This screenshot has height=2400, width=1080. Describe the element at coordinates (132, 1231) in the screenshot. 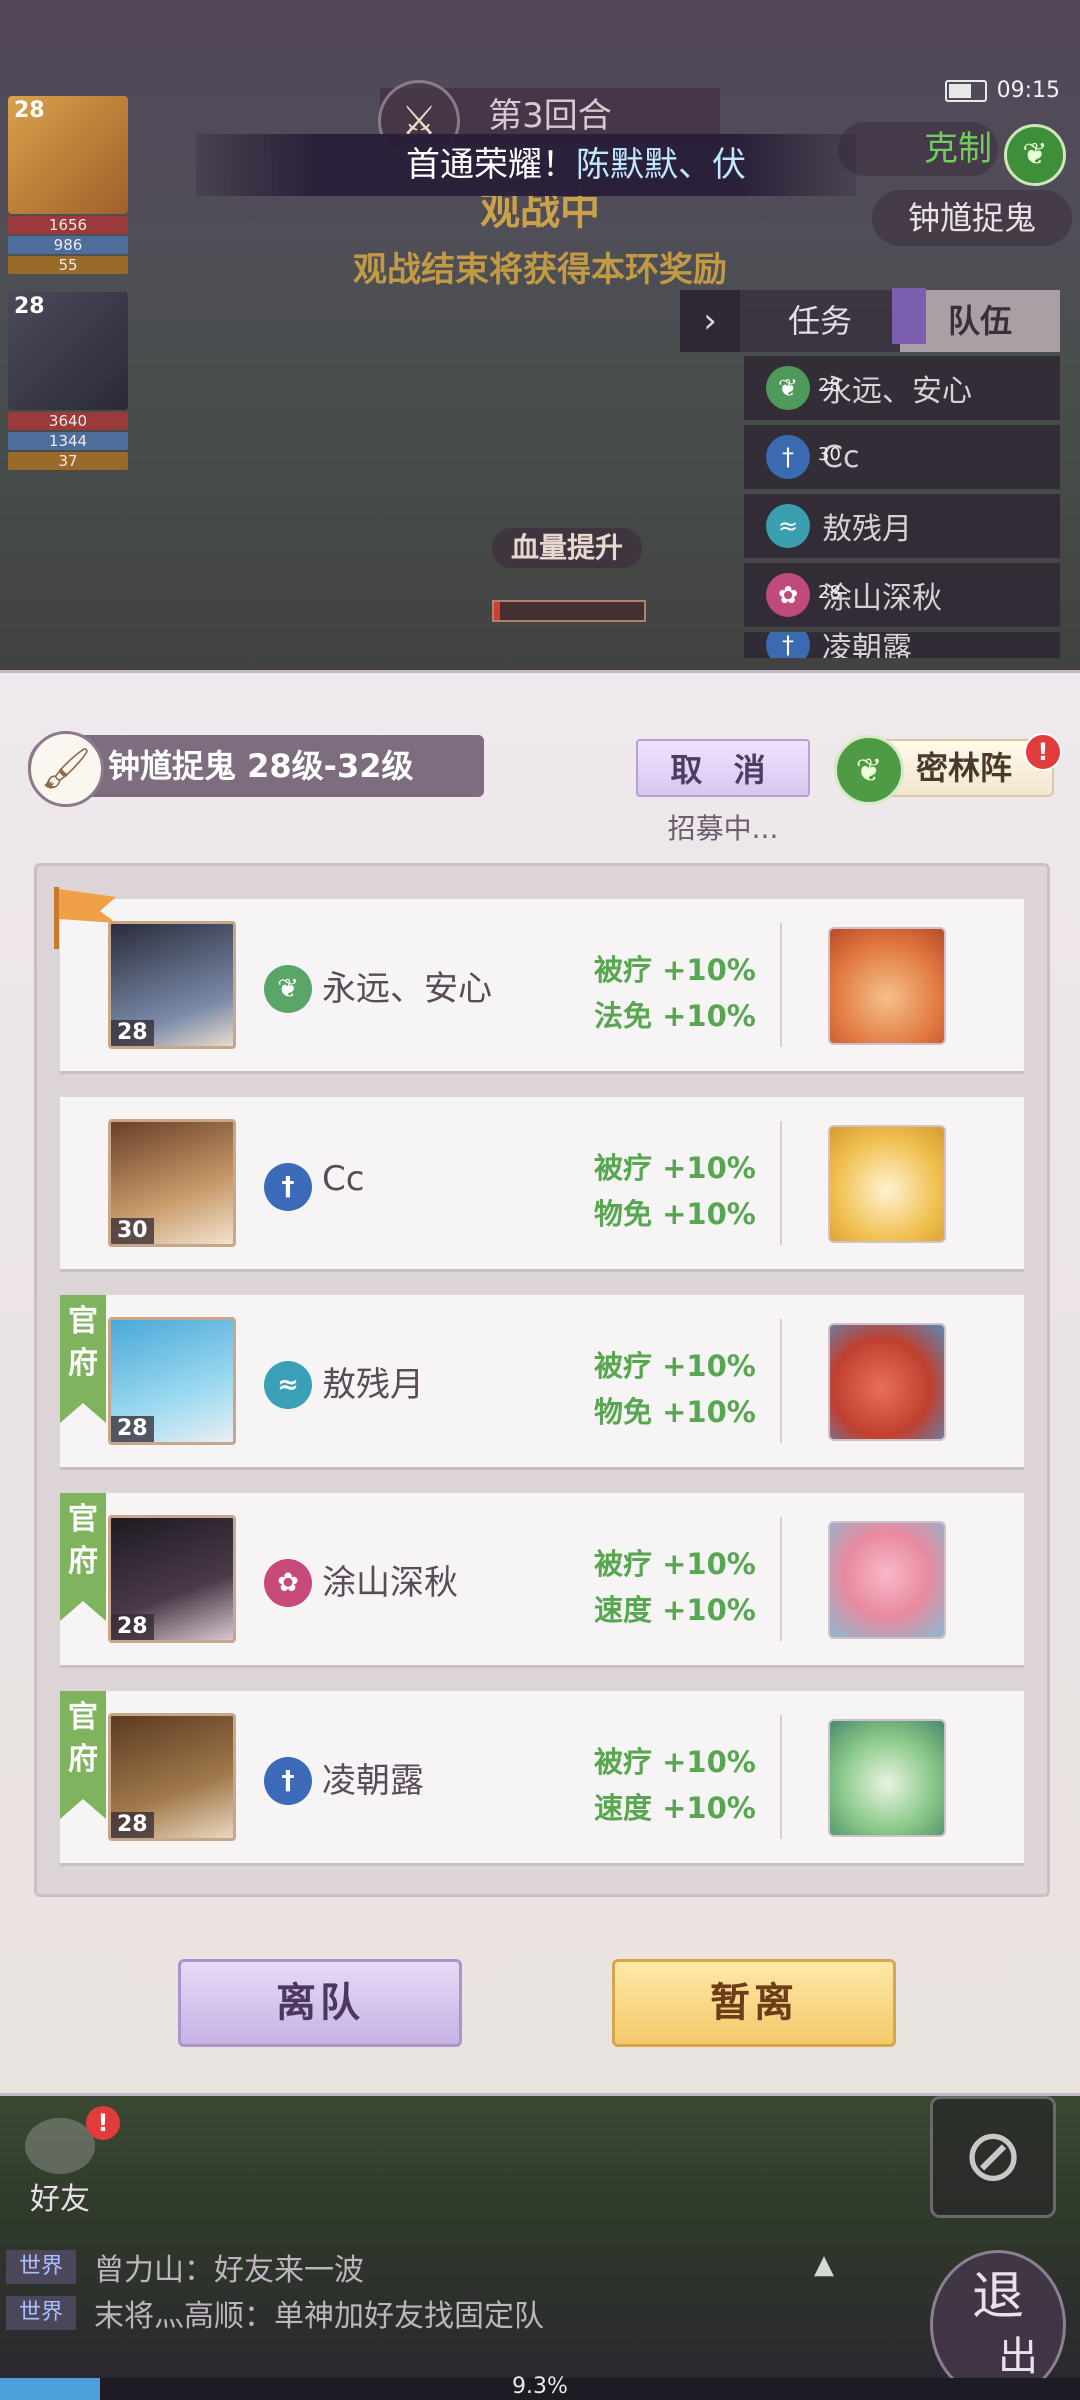

I see `member-level: 30` at that location.